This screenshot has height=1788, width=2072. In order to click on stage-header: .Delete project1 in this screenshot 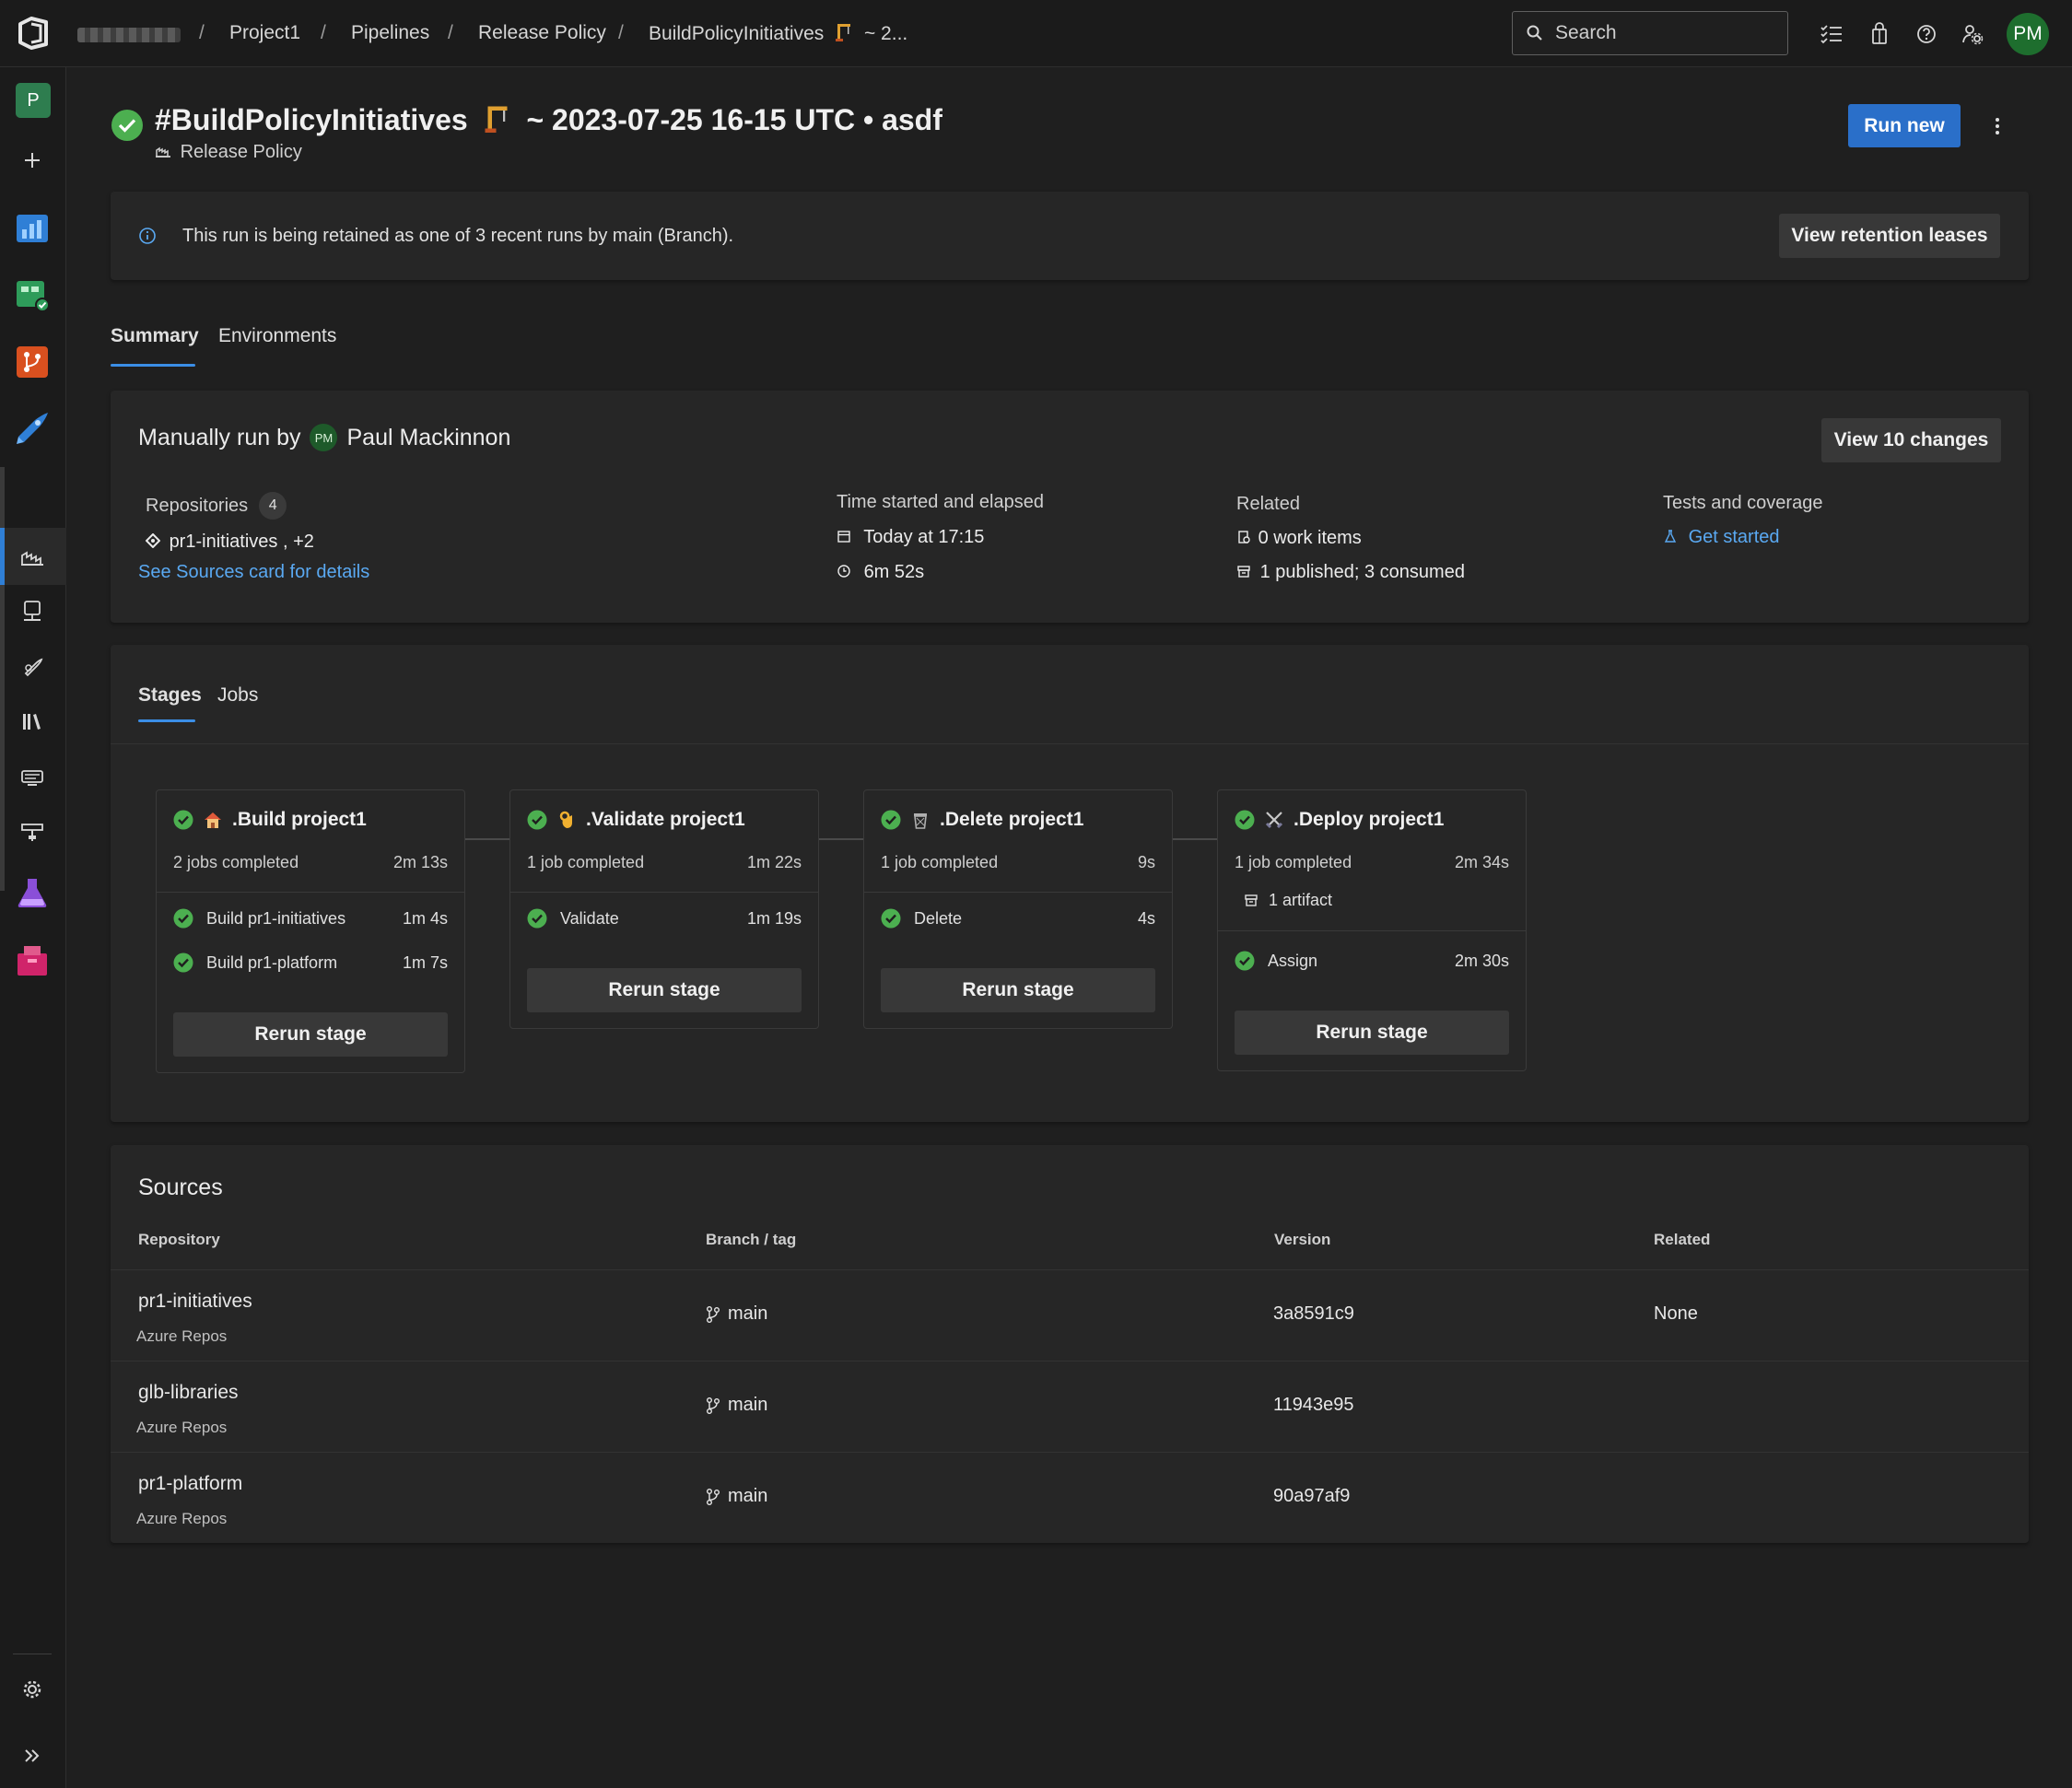, I will do `click(982, 820)`.